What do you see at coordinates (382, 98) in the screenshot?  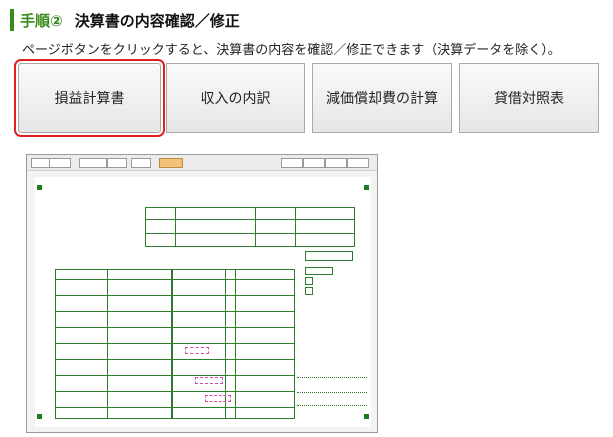 I see `depreciation-calc-button: 減価償却費の計算` at bounding box center [382, 98].